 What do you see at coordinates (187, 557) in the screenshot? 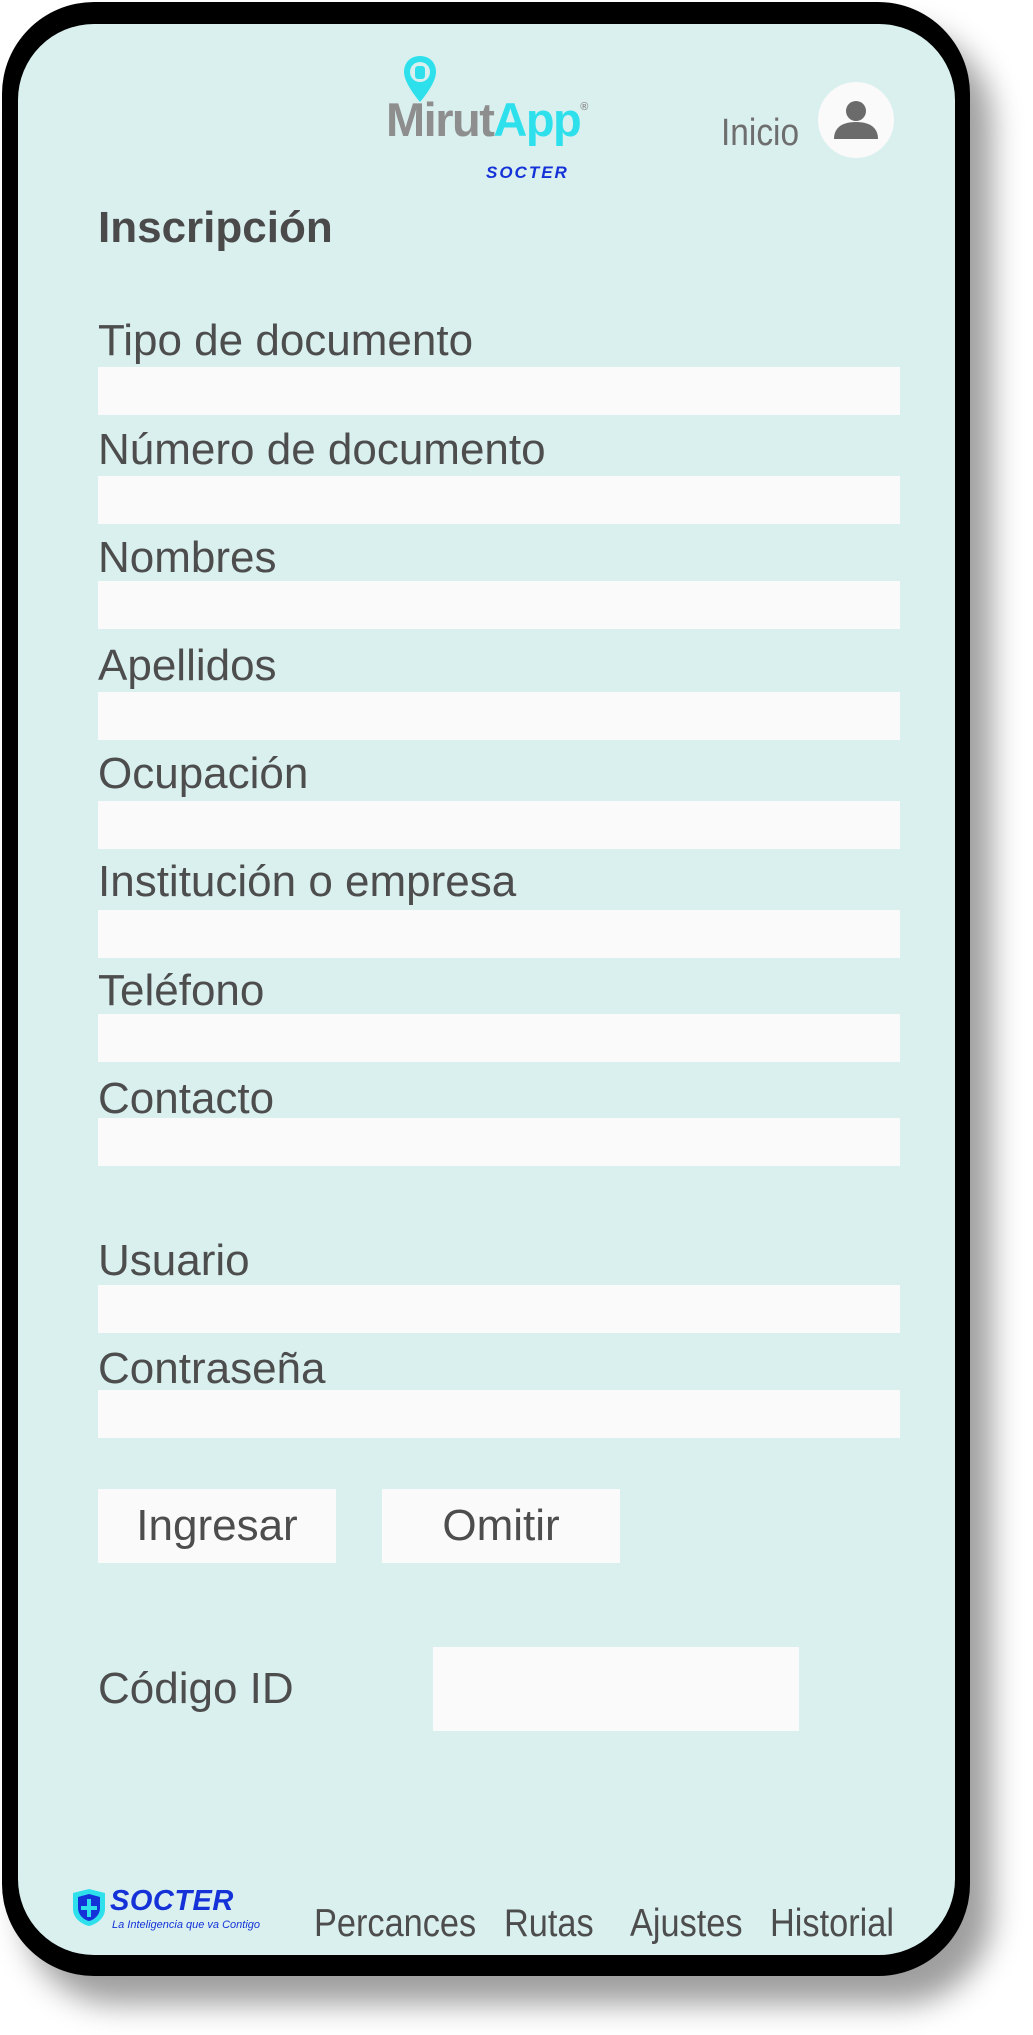
I see `label-nombres: Nombres` at bounding box center [187, 557].